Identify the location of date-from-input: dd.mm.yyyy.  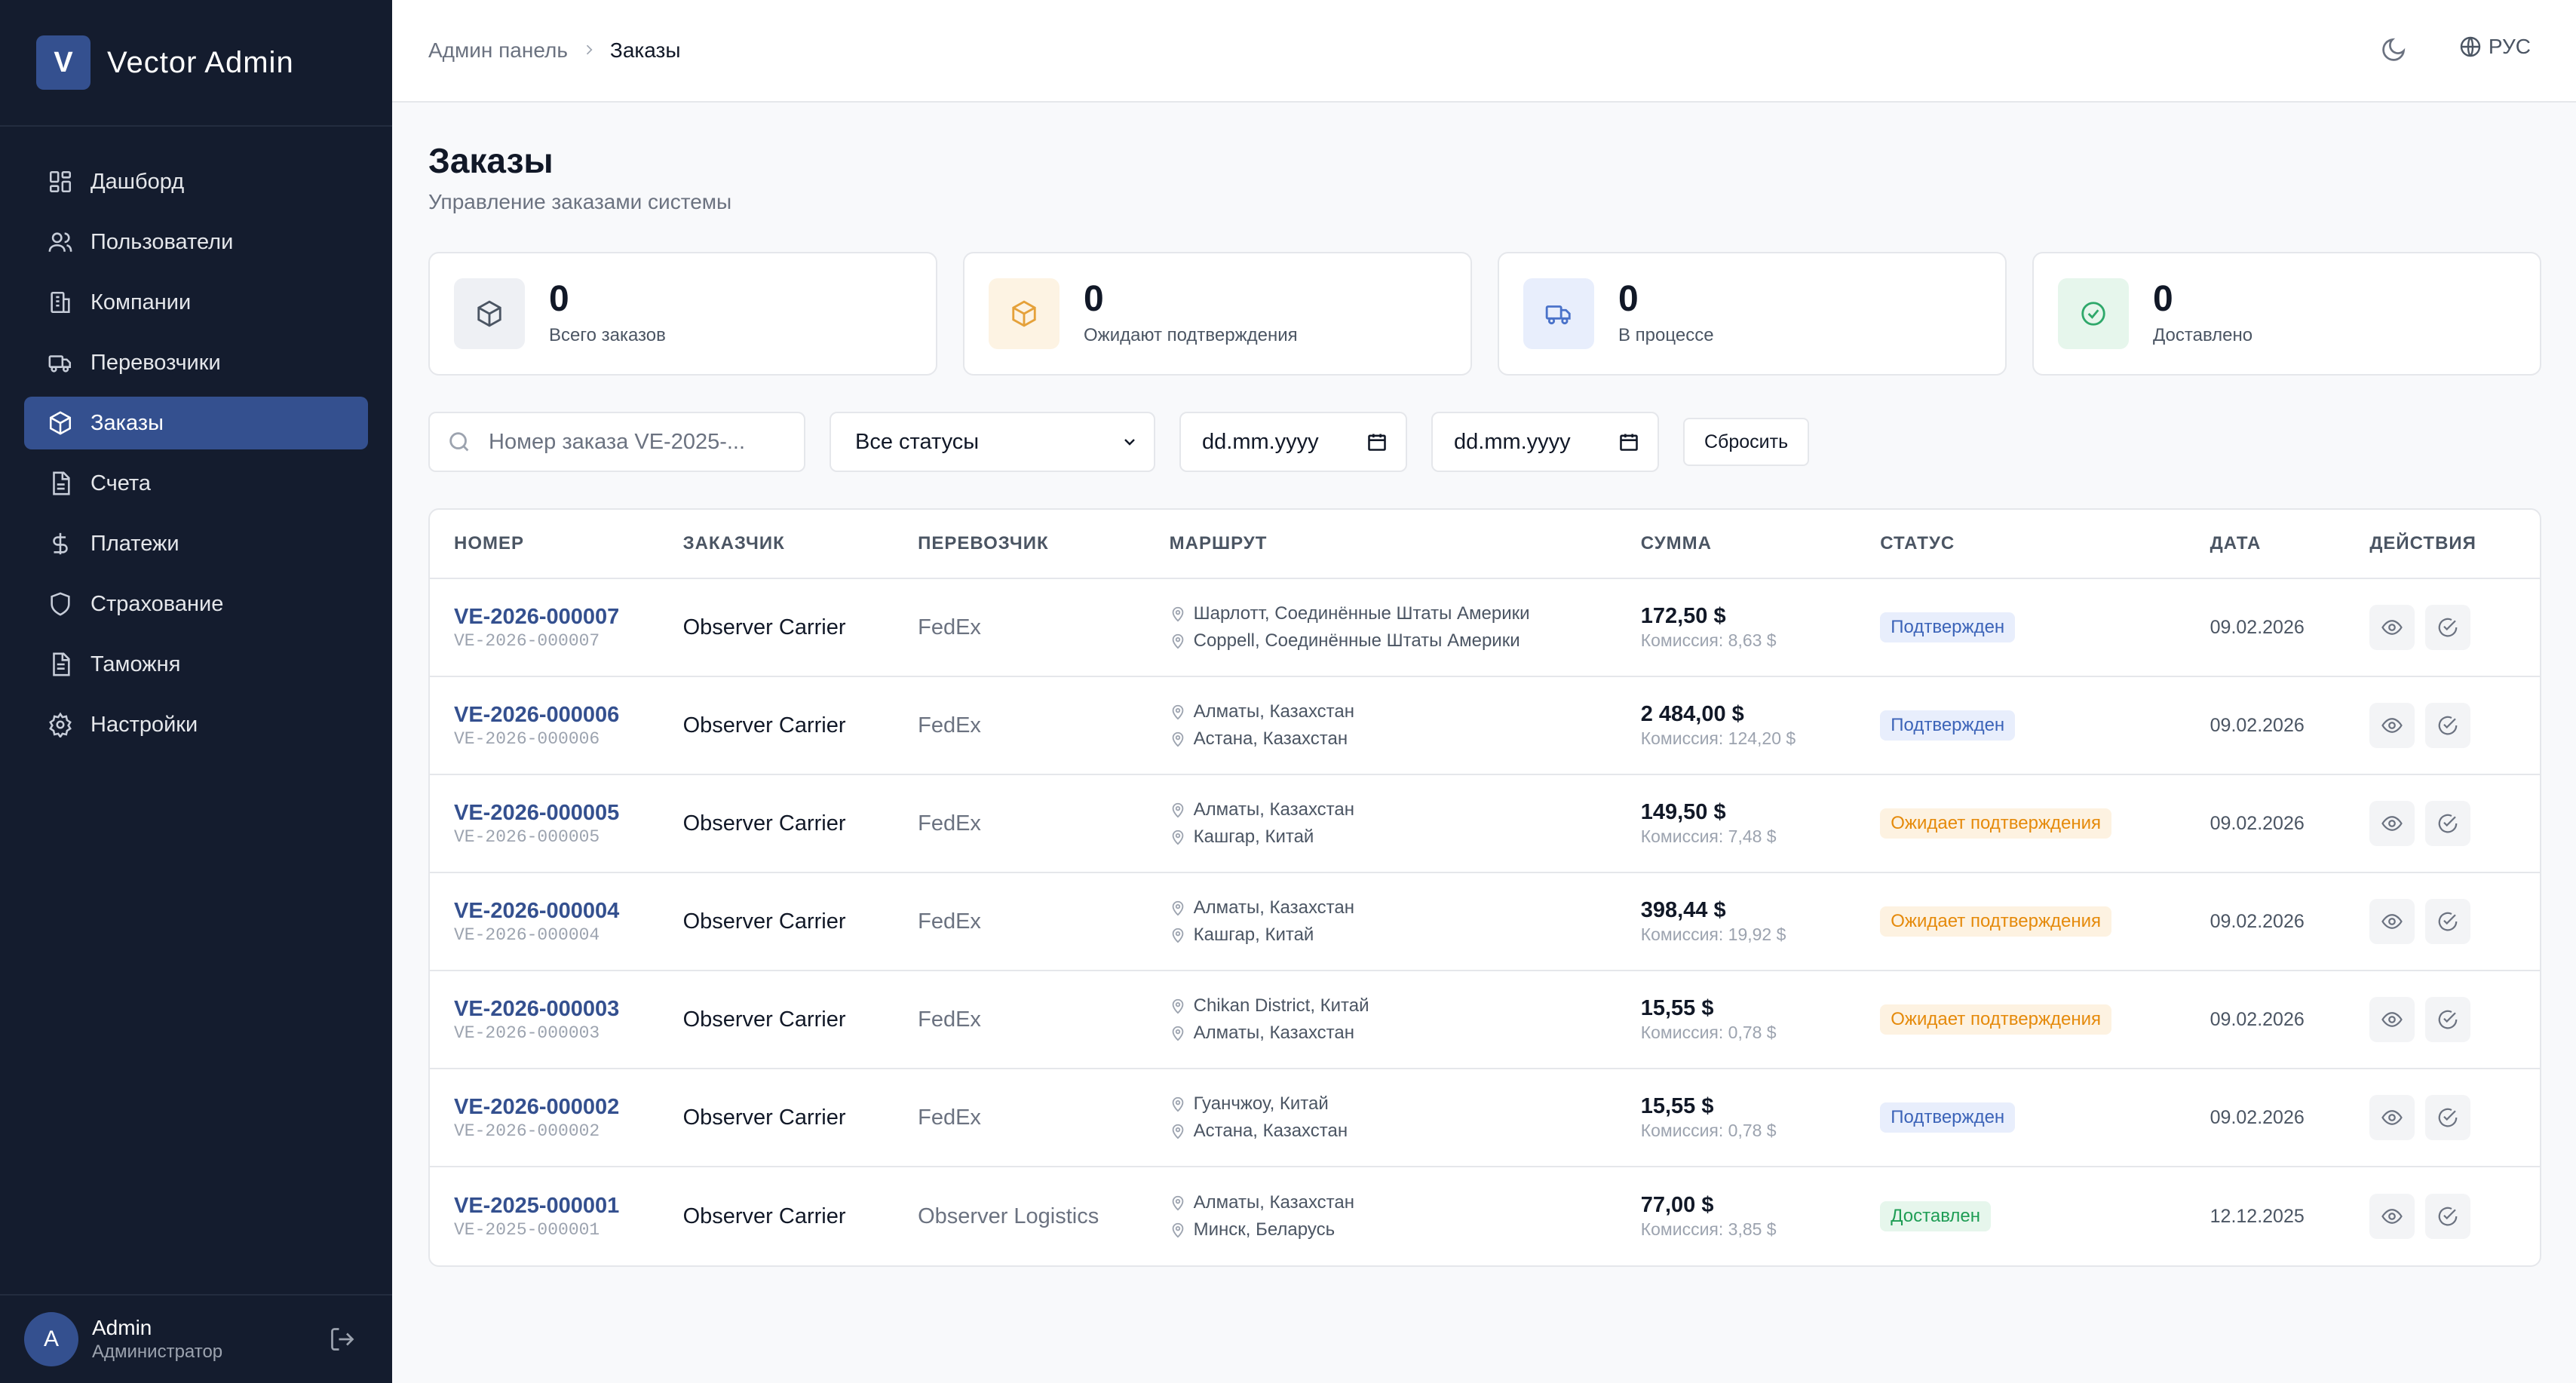
(1293, 442).